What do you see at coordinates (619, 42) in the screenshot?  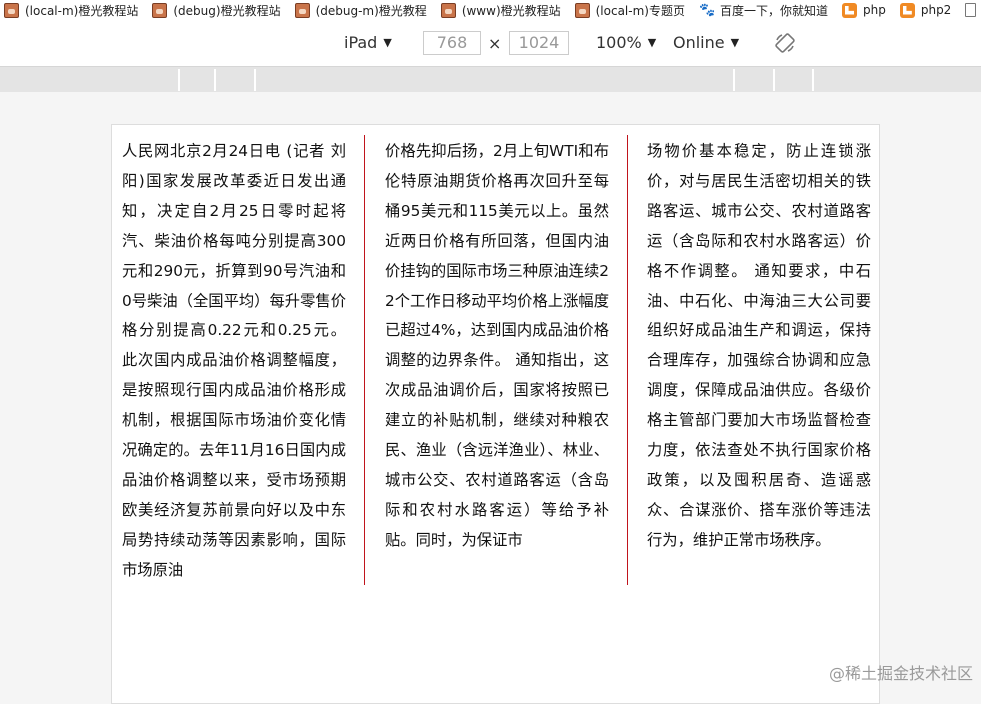 I see `zoom-select-label: 100%` at bounding box center [619, 42].